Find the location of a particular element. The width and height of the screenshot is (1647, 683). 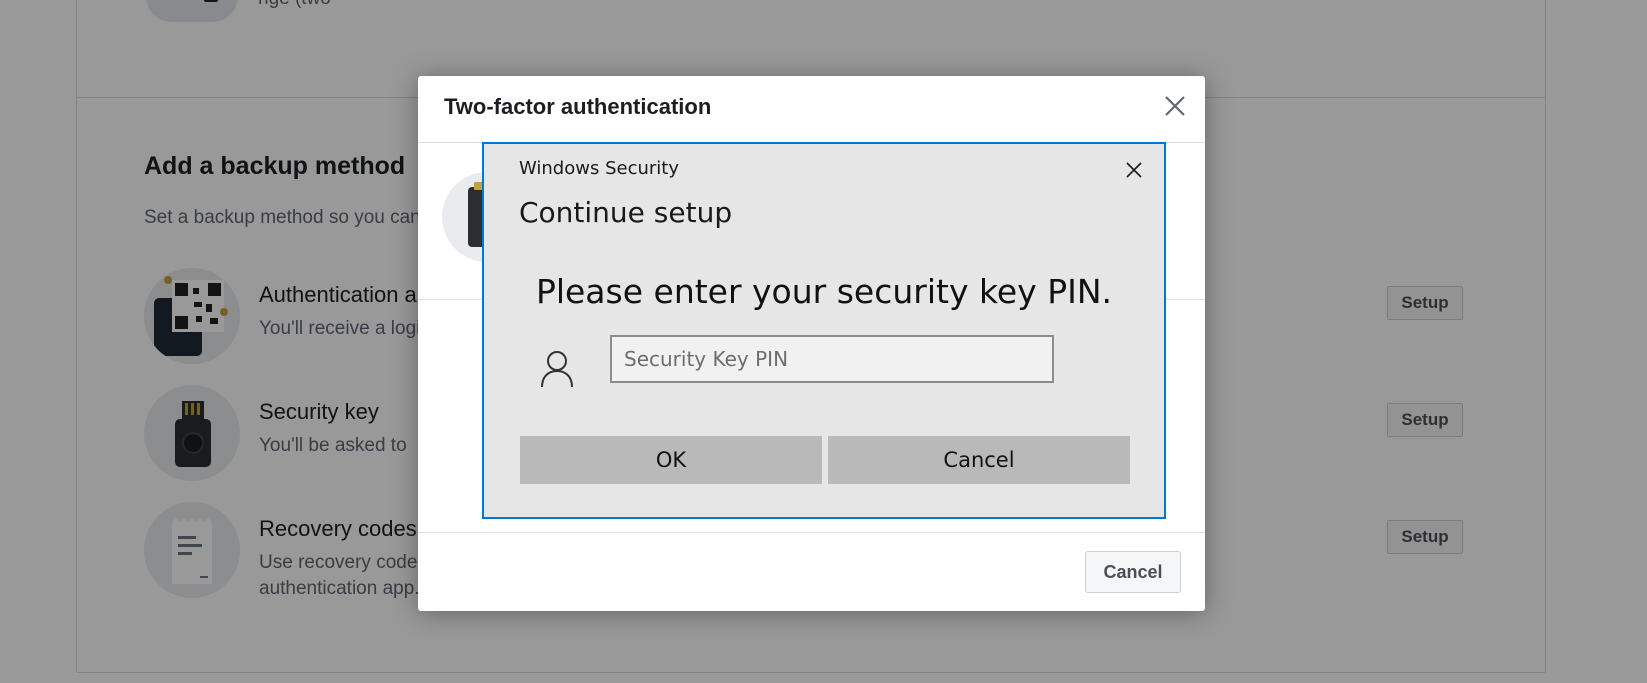

modal-header: Two-factor authentication is located at coordinates (811, 109).